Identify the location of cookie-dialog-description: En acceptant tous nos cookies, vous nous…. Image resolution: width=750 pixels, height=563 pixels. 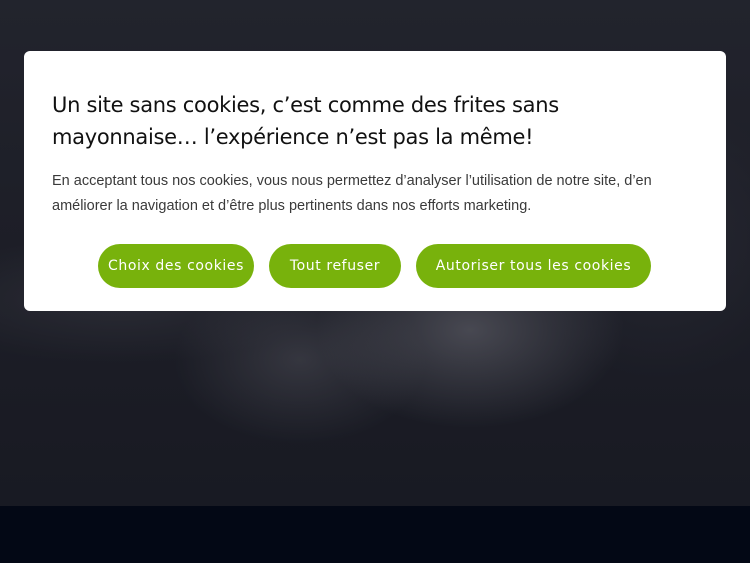
(352, 193).